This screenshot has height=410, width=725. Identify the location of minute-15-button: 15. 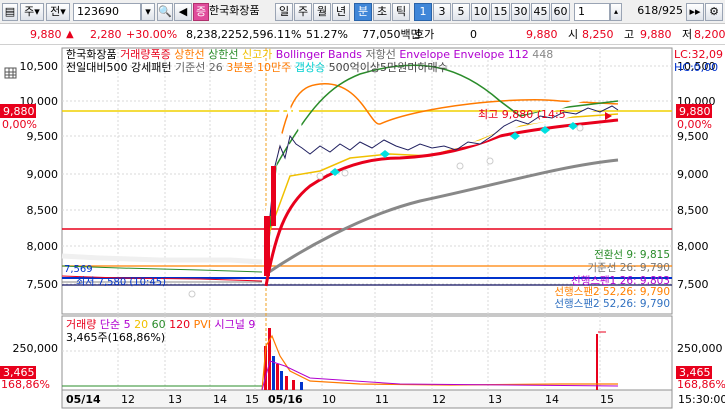
(500, 12).